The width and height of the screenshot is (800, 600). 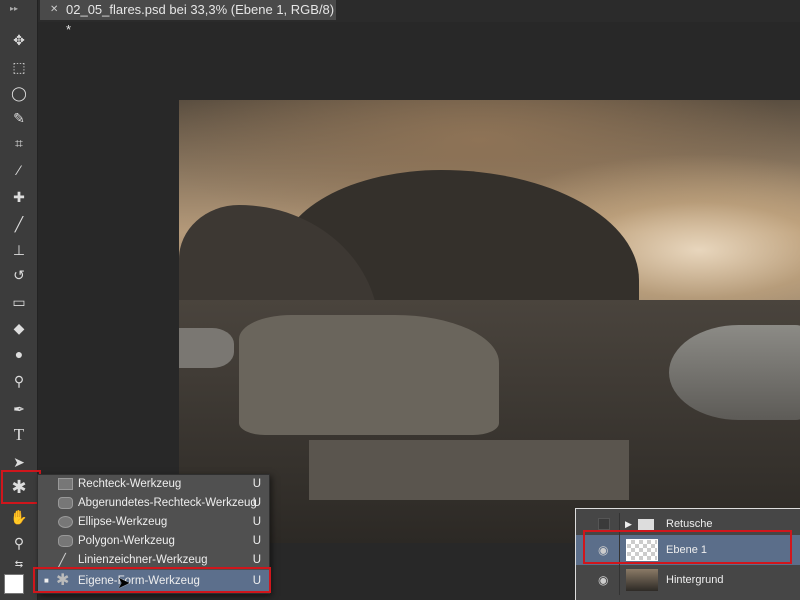 What do you see at coordinates (646, 524) in the screenshot?
I see `folder-icon` at bounding box center [646, 524].